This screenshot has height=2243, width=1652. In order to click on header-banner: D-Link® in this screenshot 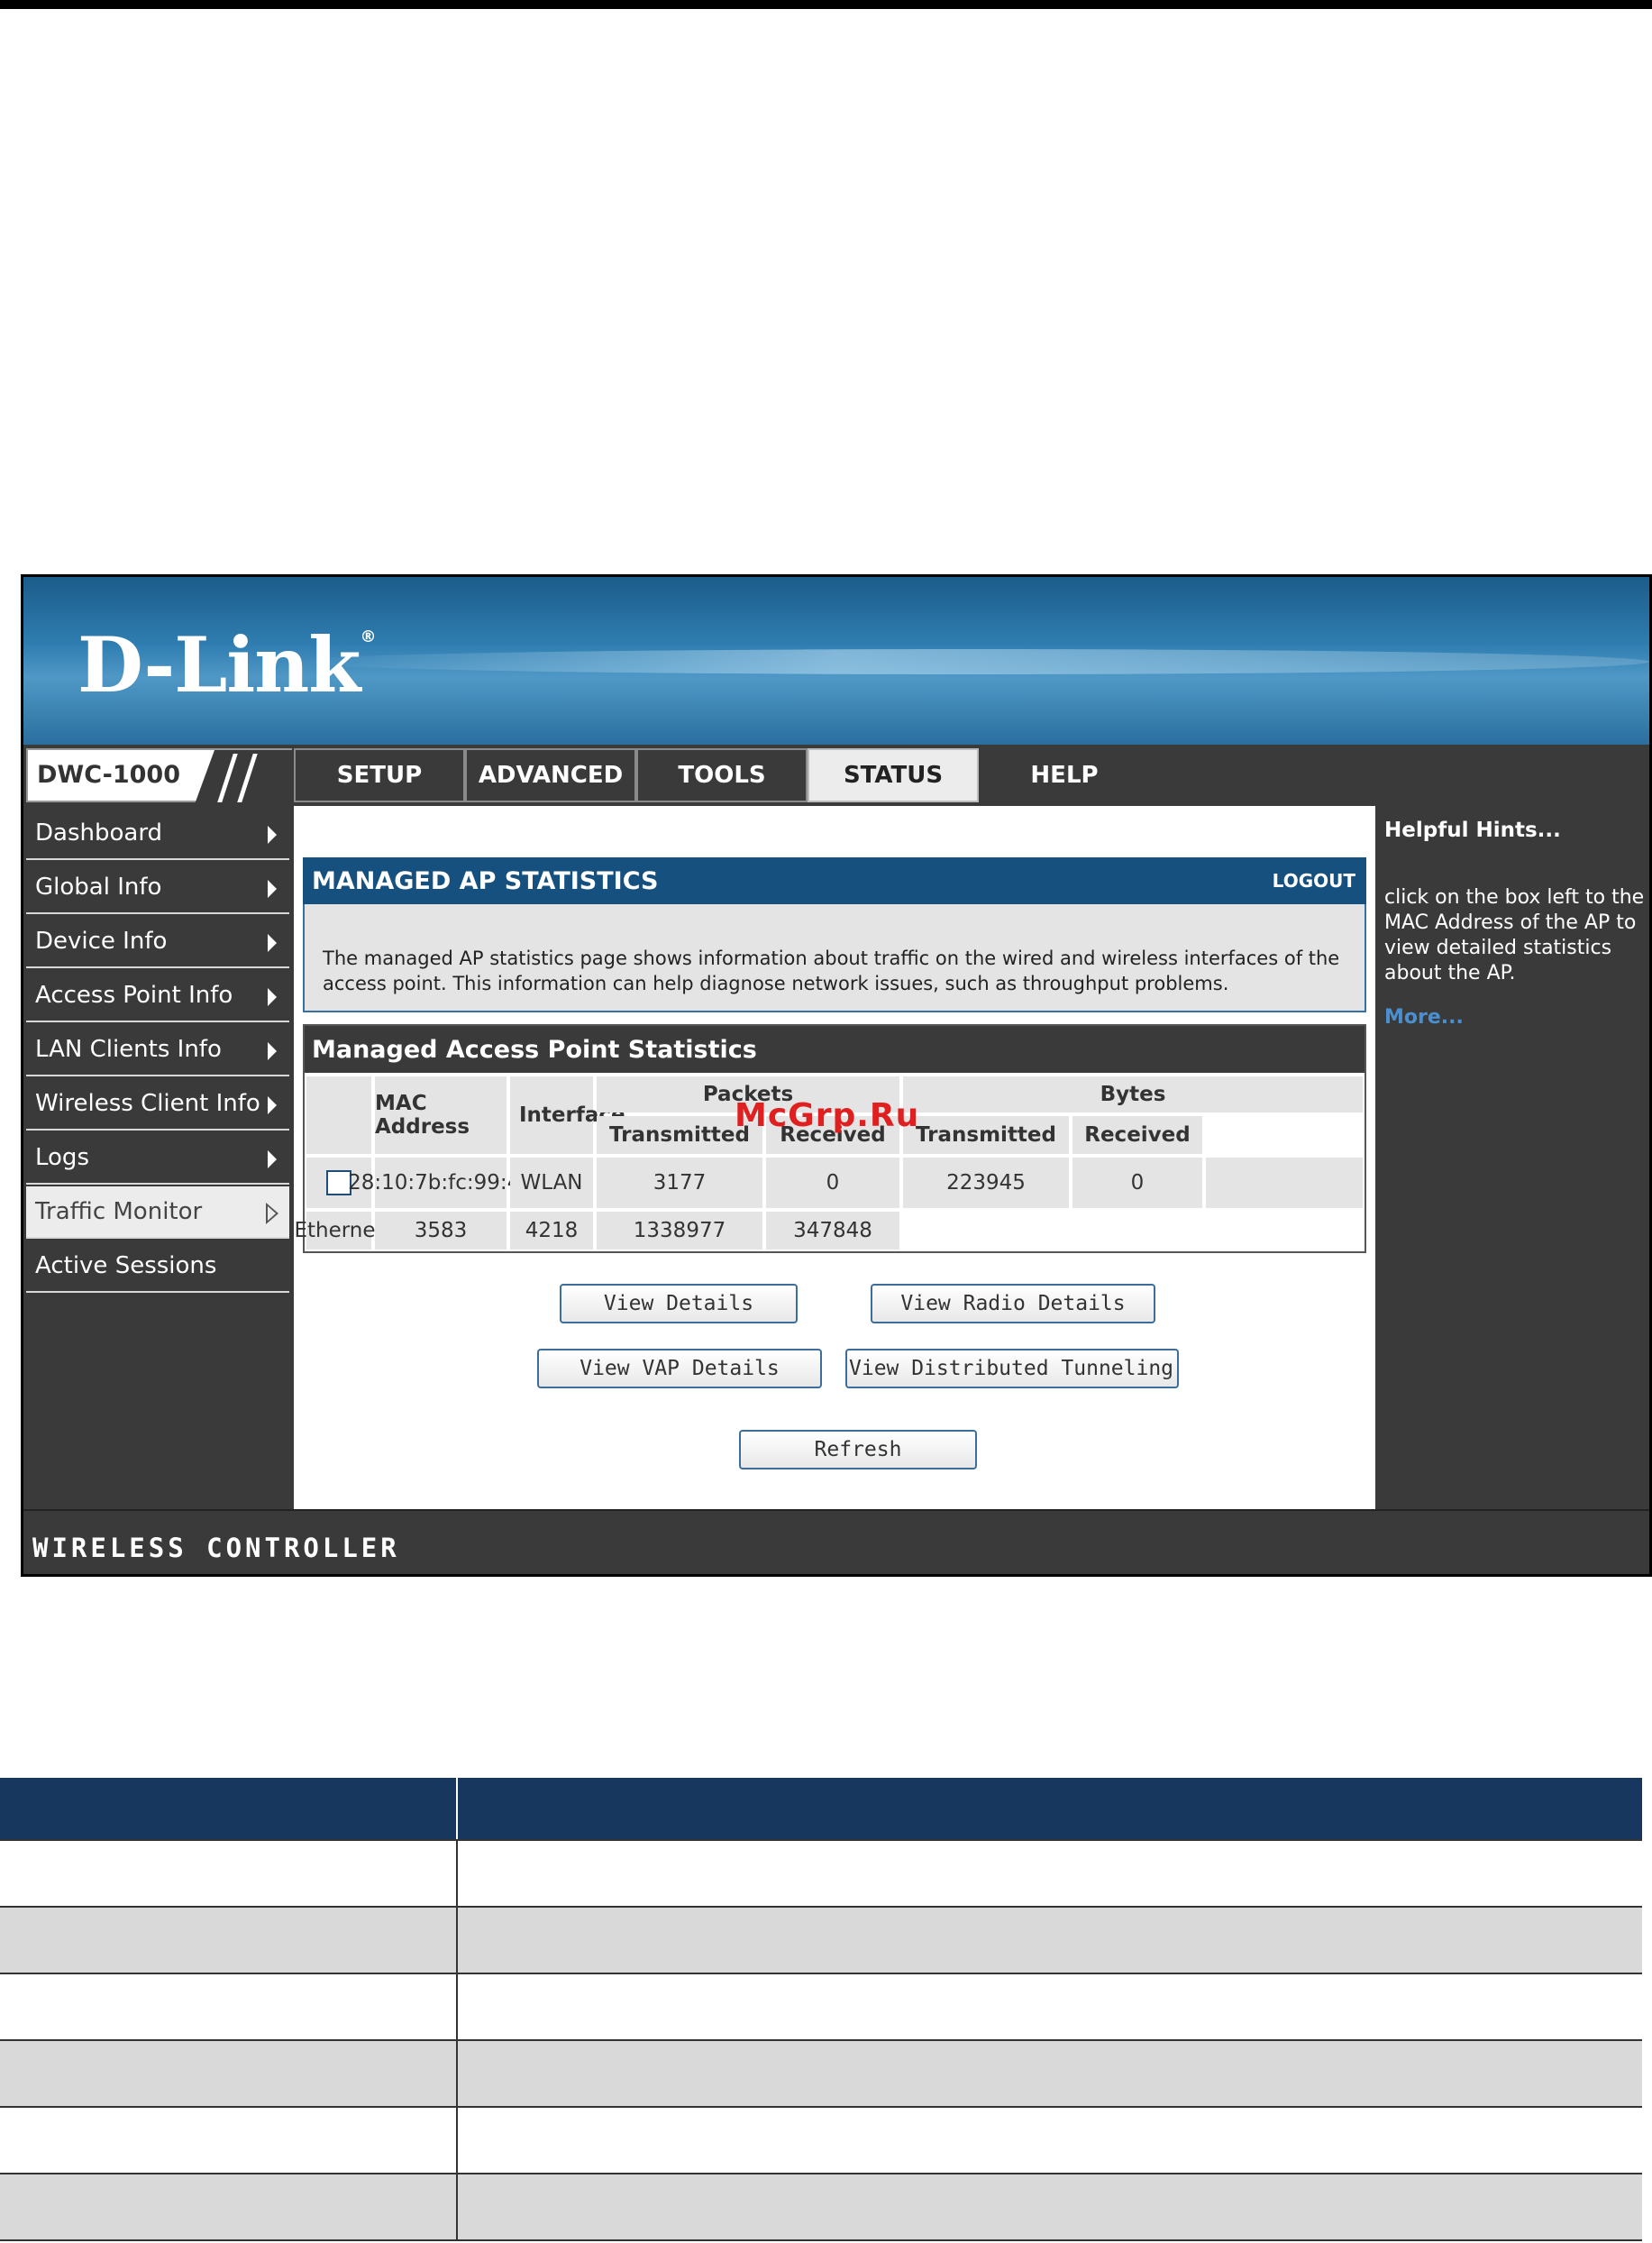, I will do `click(836, 661)`.